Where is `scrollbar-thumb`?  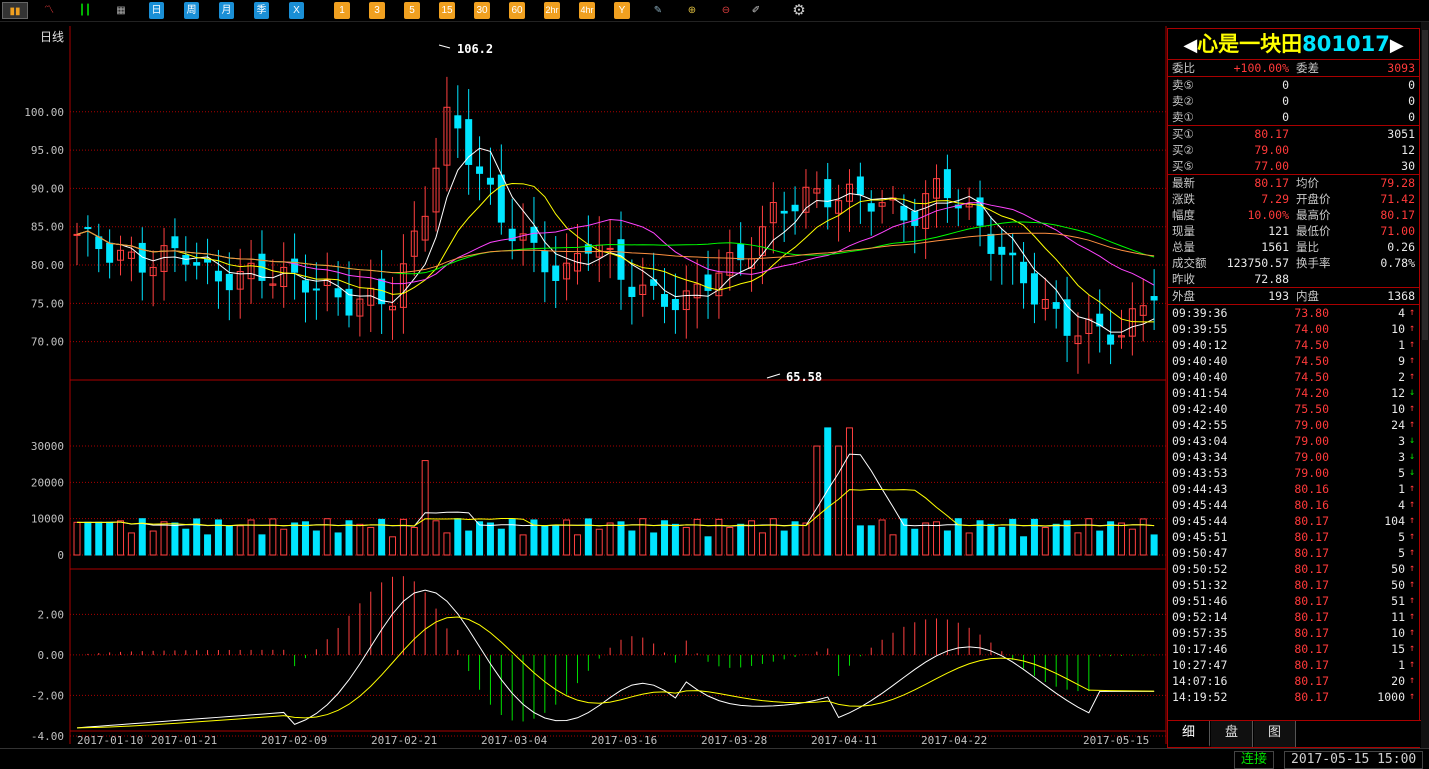 scrollbar-thumb is located at coordinates (1425, 185).